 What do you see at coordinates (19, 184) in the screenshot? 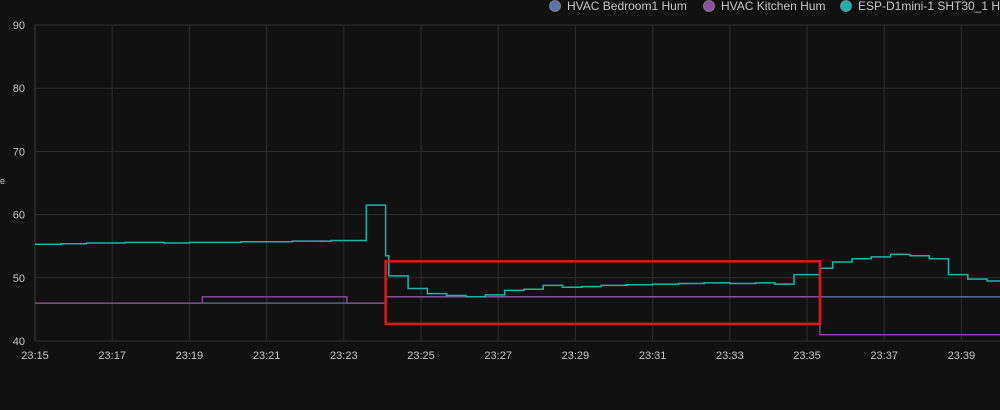
I see `y-axis-ticks: 40 50 60 70 80 90` at bounding box center [19, 184].